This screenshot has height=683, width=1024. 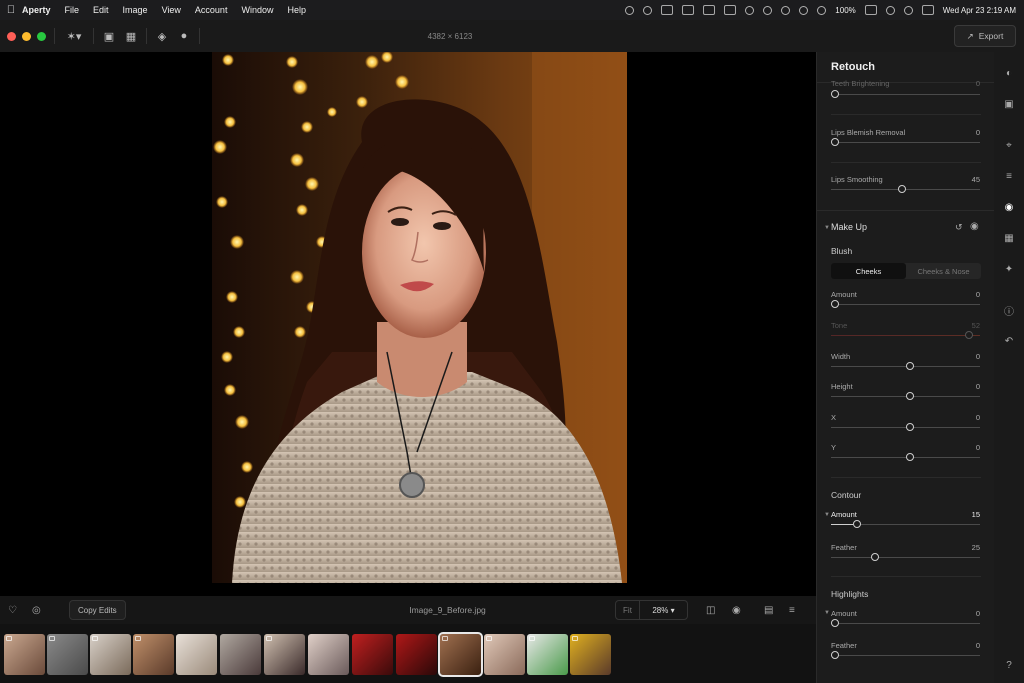 What do you see at coordinates (1009, 176) in the screenshot?
I see `adjust-sliders-icon: ≡` at bounding box center [1009, 176].